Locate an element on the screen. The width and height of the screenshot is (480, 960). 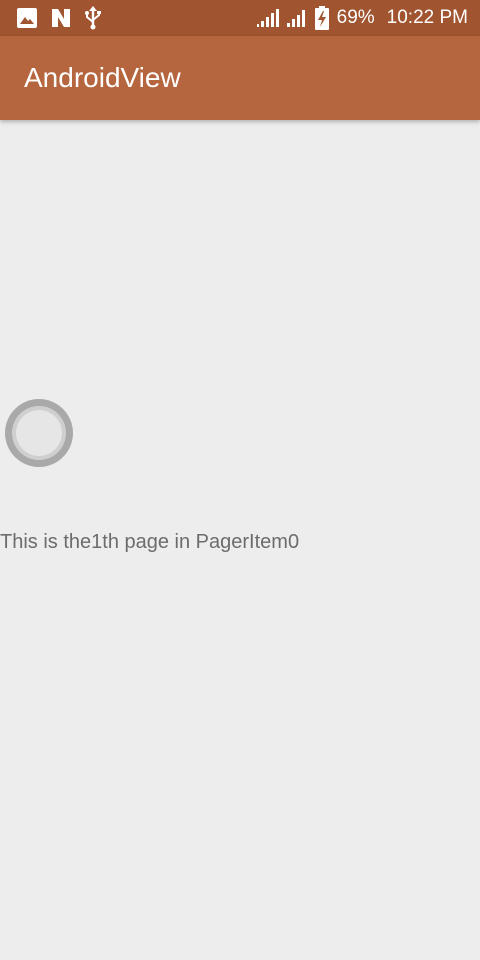
usb-icon is located at coordinates (93, 18).